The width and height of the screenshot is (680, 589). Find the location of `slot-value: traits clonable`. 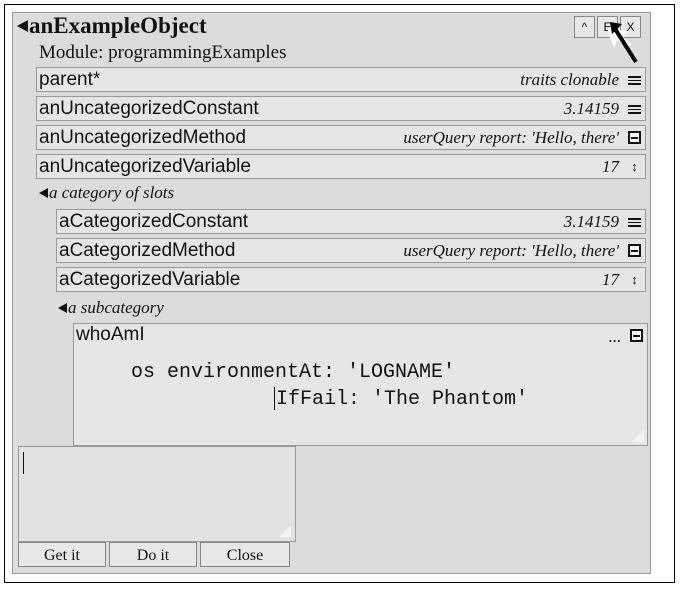

slot-value: traits clonable is located at coordinates (569, 79).